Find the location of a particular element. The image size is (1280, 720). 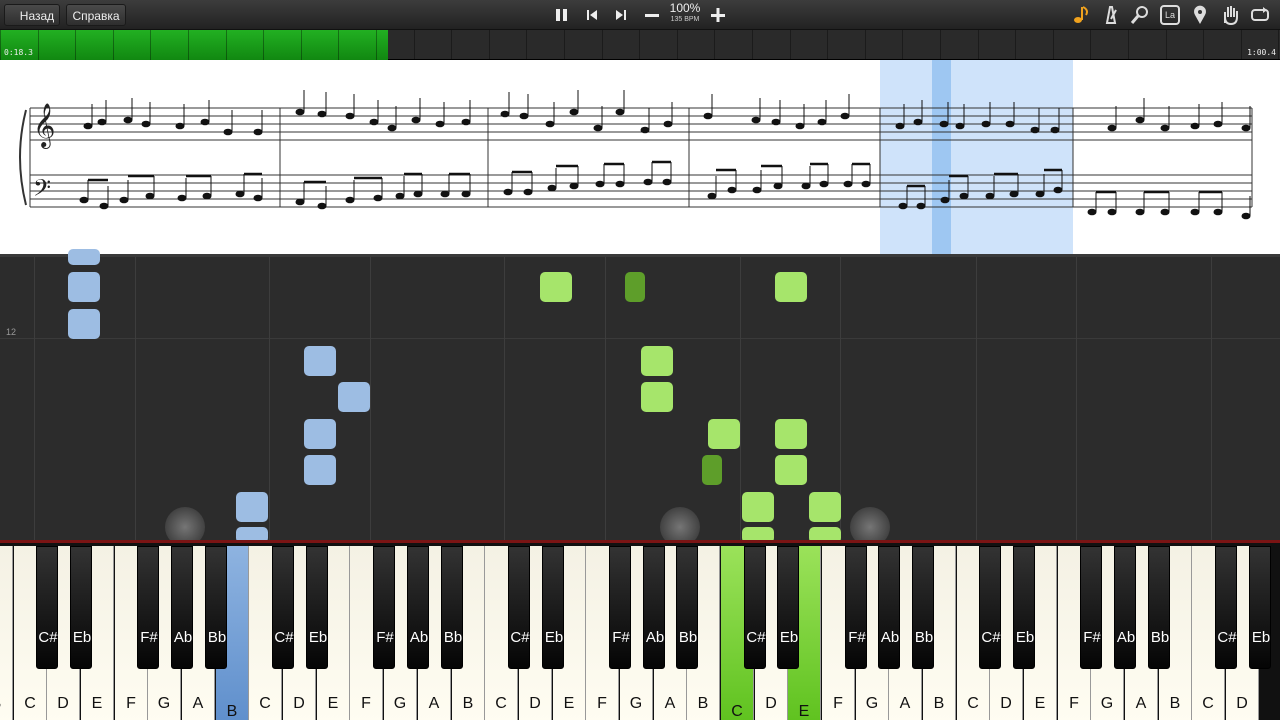

key-label: F# is located at coordinates (149, 637).